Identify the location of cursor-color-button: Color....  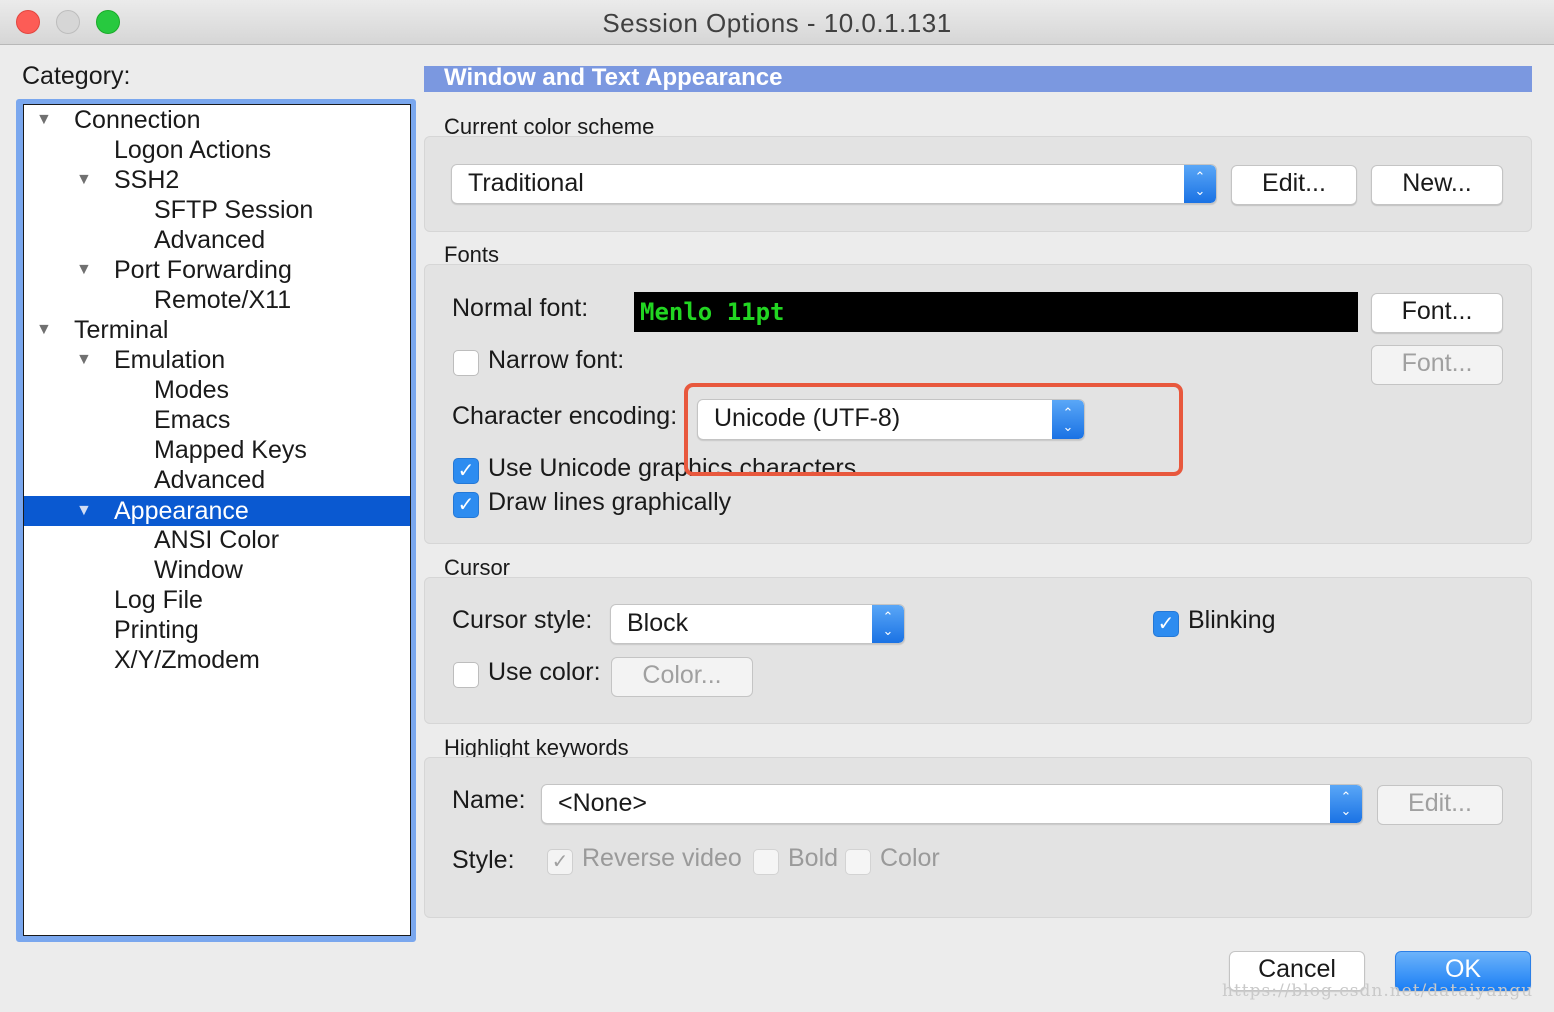
(682, 677).